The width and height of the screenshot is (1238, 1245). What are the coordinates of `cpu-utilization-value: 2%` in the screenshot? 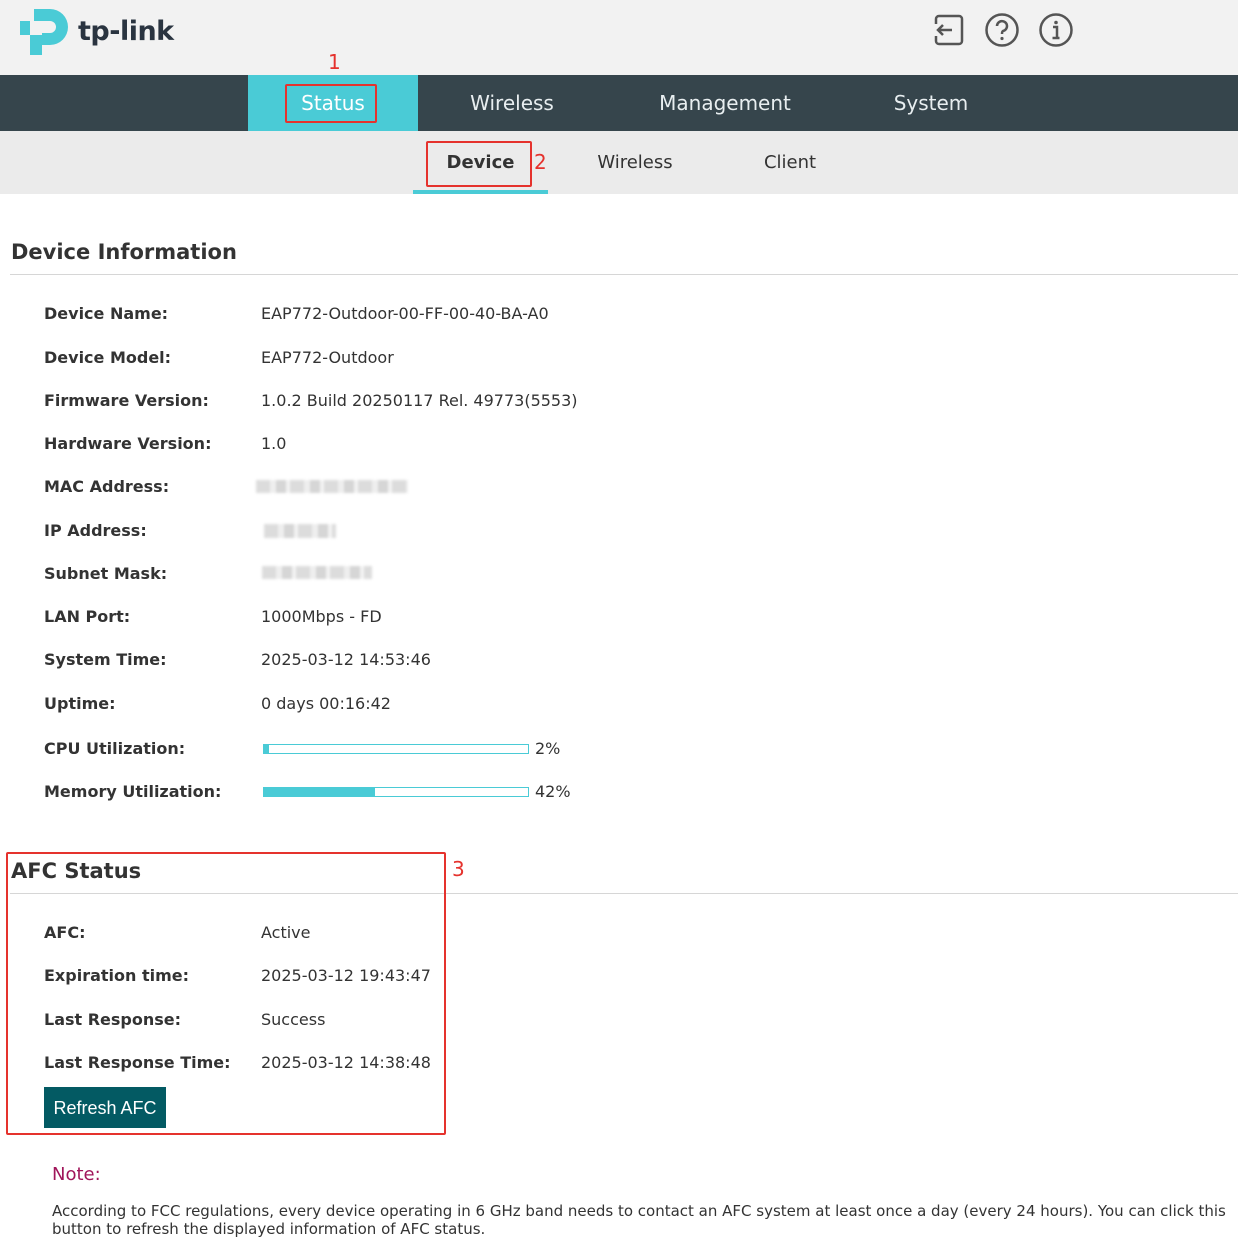 It's located at (548, 748).